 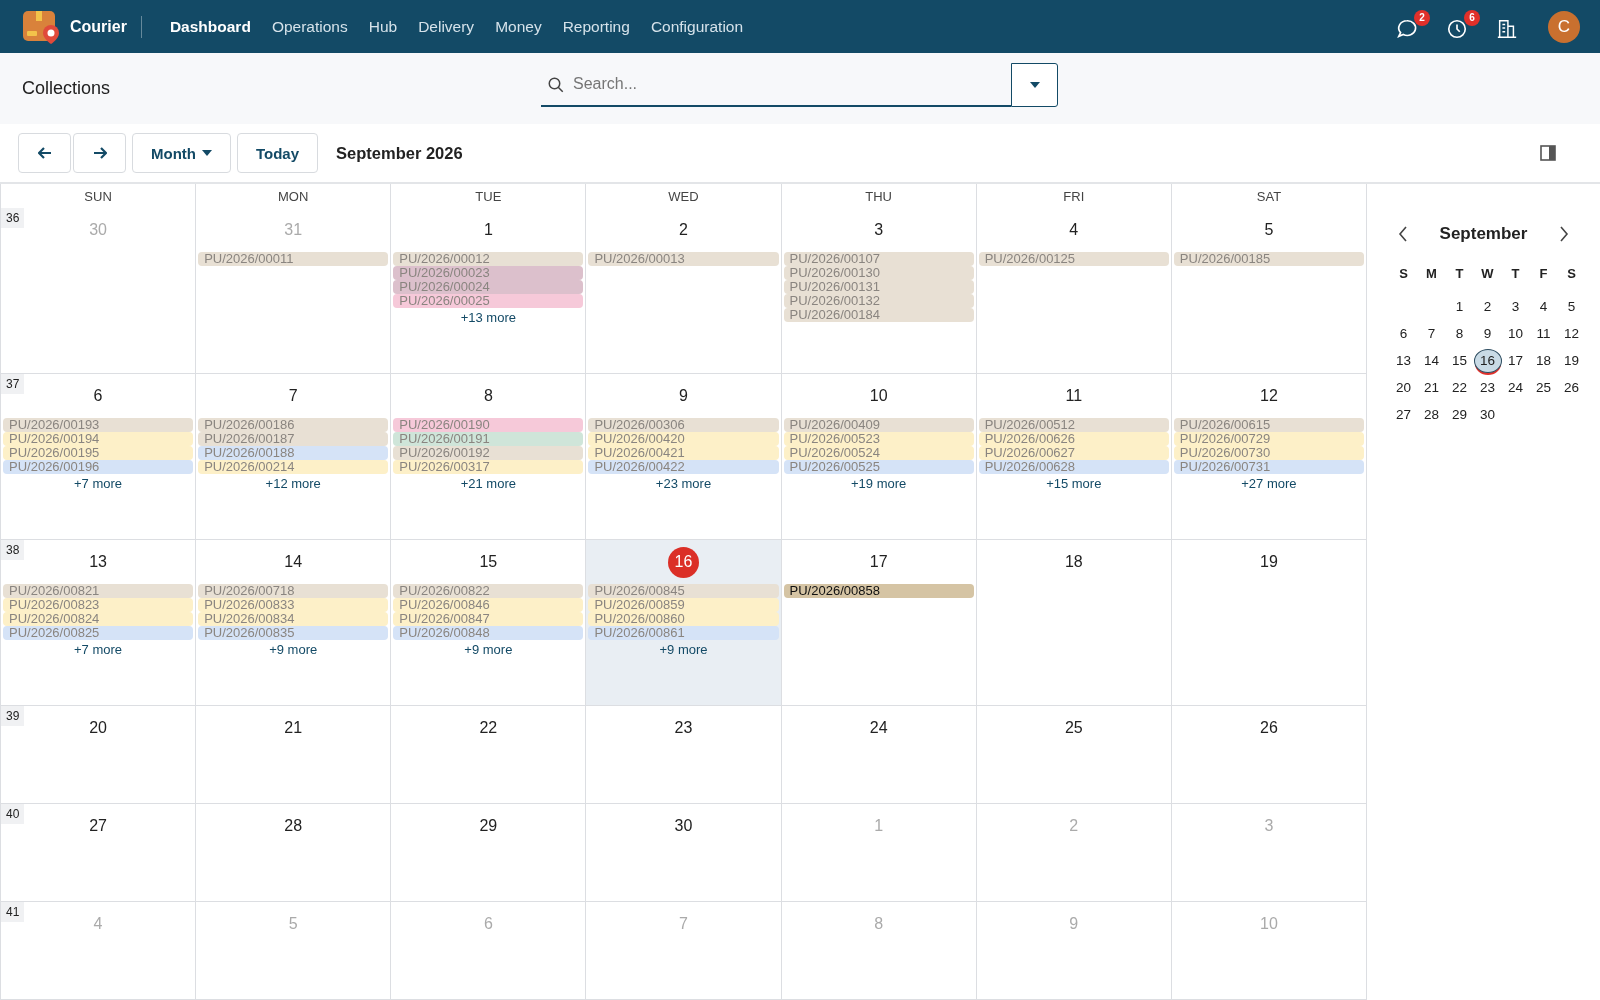 What do you see at coordinates (1571, 361) in the screenshot?
I see `mini-calendar-day: 19` at bounding box center [1571, 361].